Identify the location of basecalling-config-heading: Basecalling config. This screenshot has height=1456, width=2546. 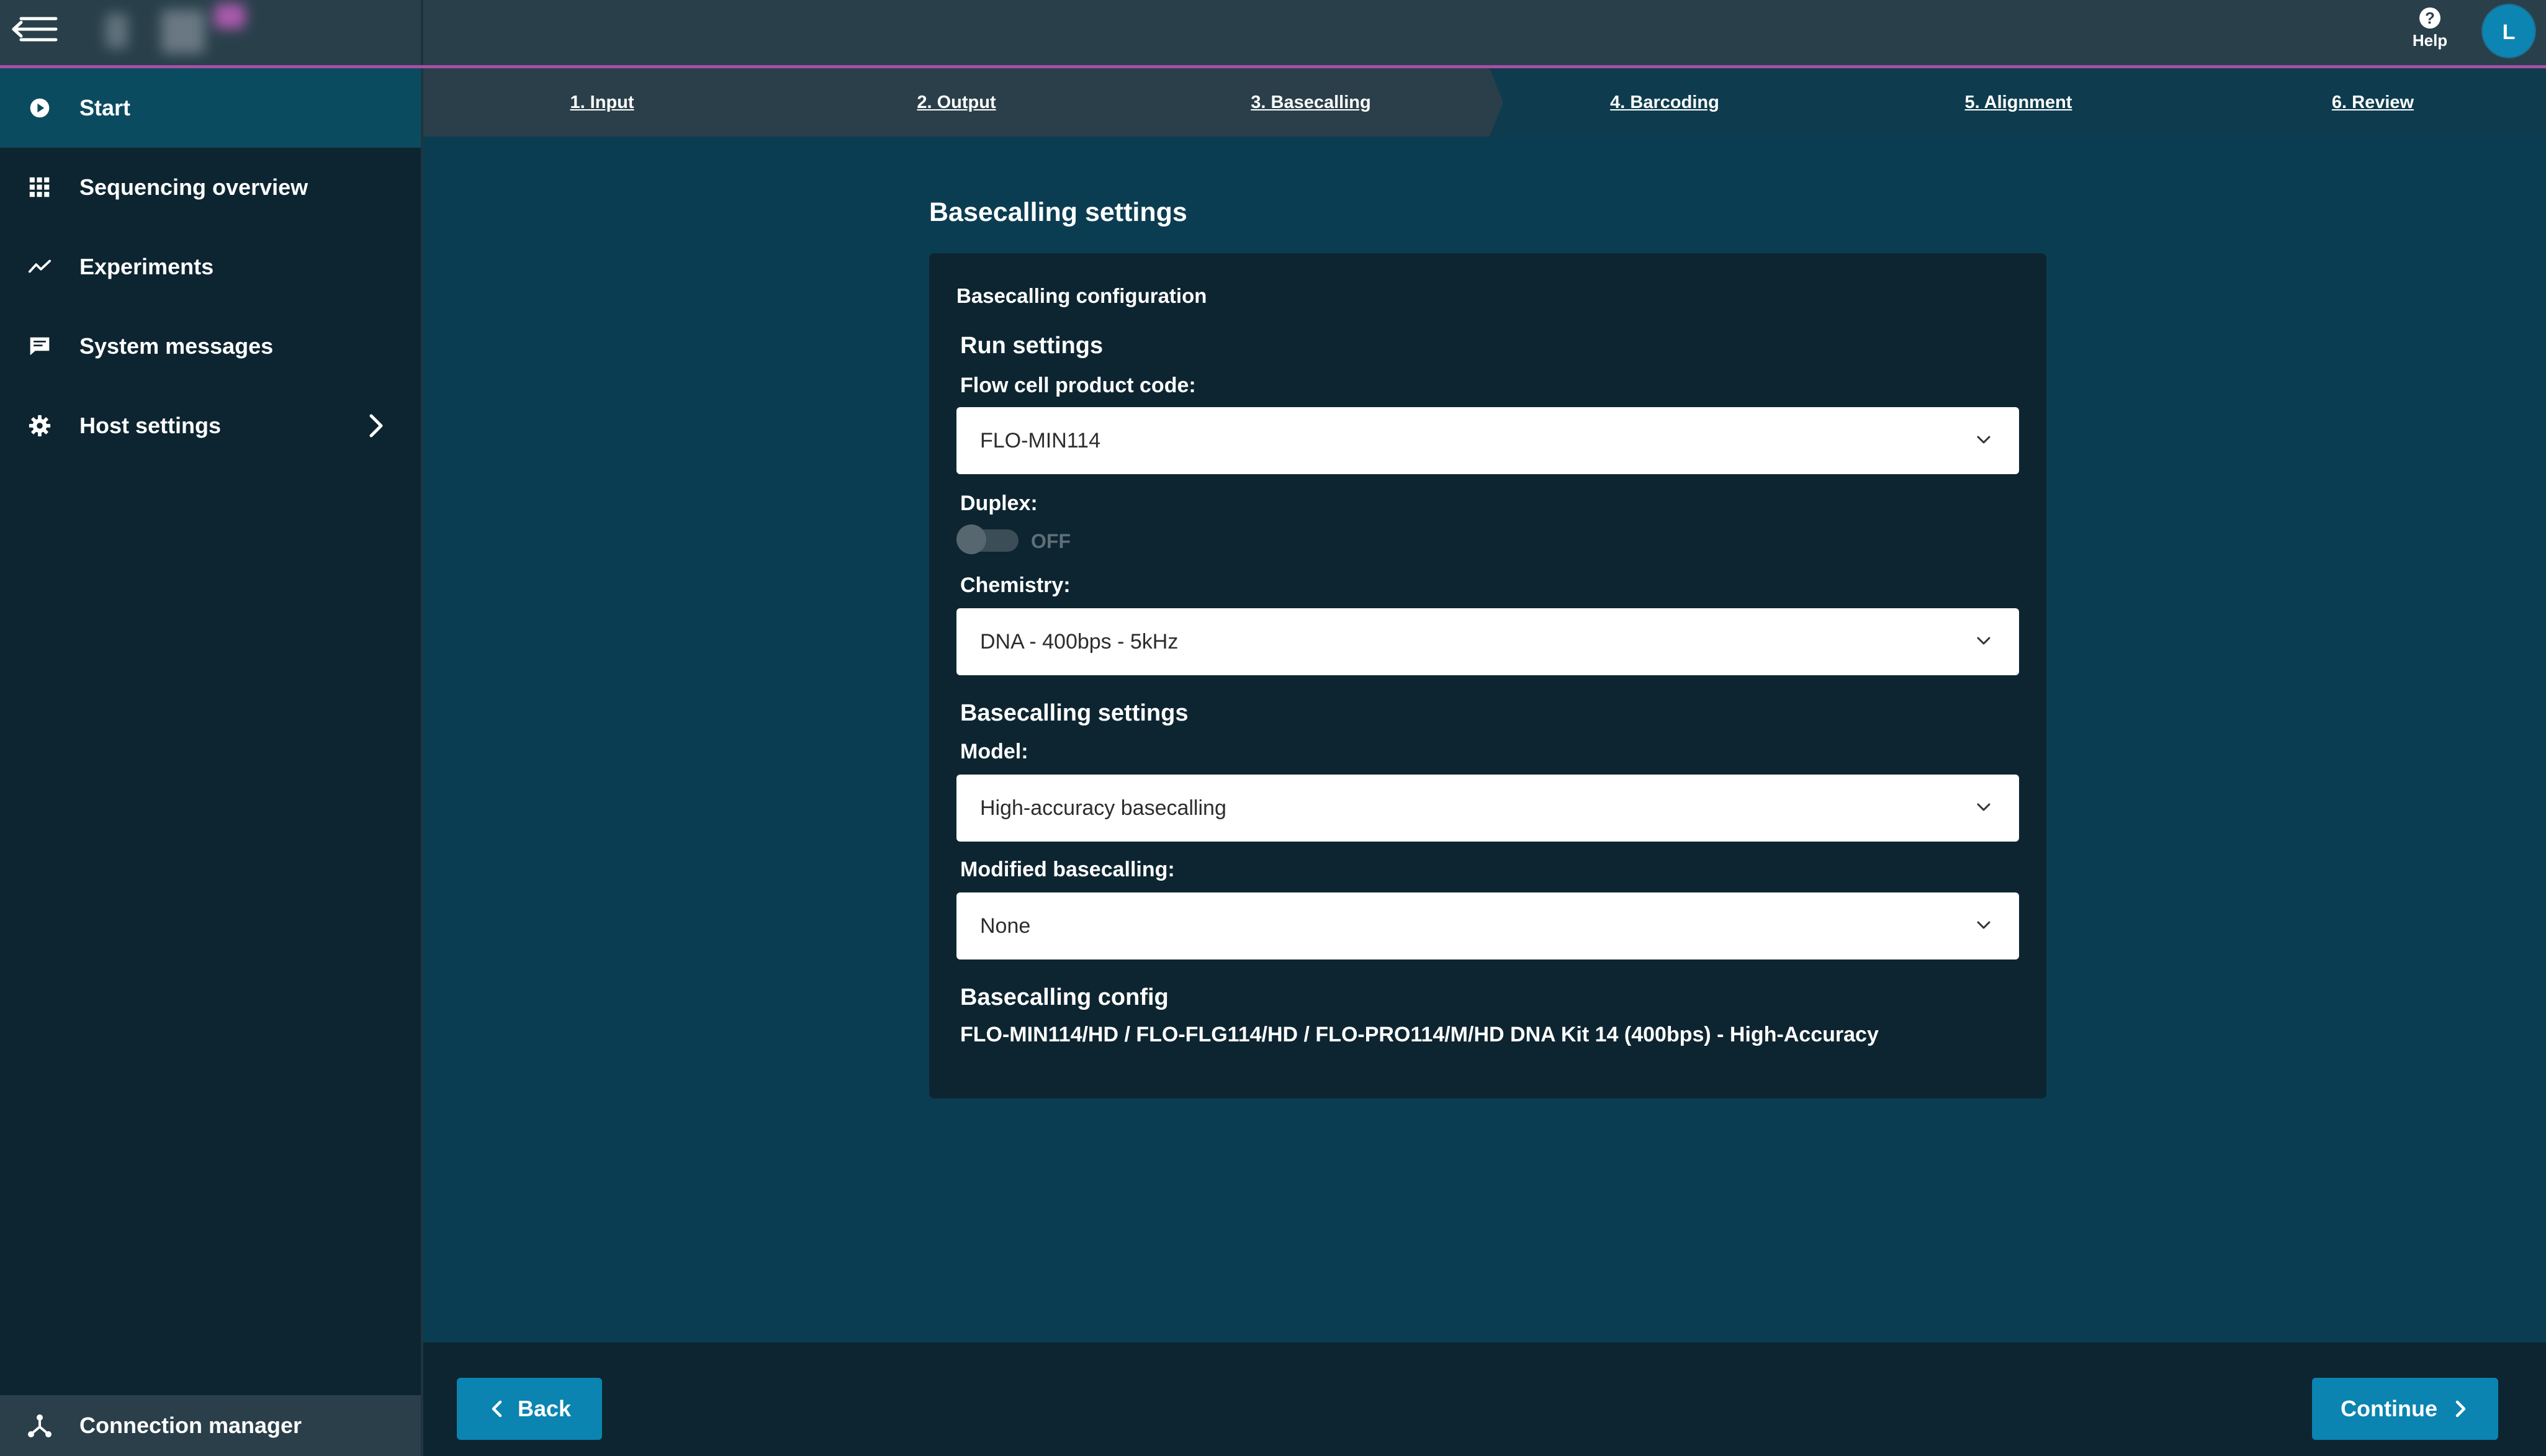
(1065, 997).